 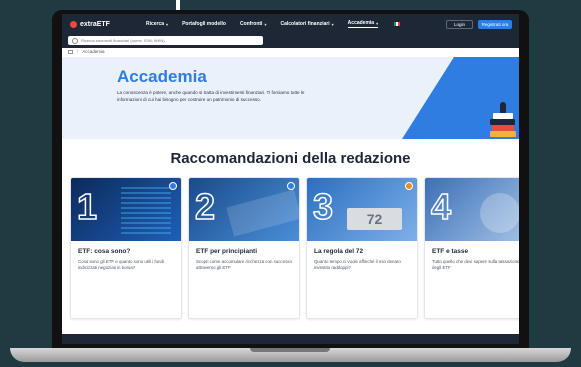 What do you see at coordinates (205, 206) in the screenshot?
I see `card-number: 2` at bounding box center [205, 206].